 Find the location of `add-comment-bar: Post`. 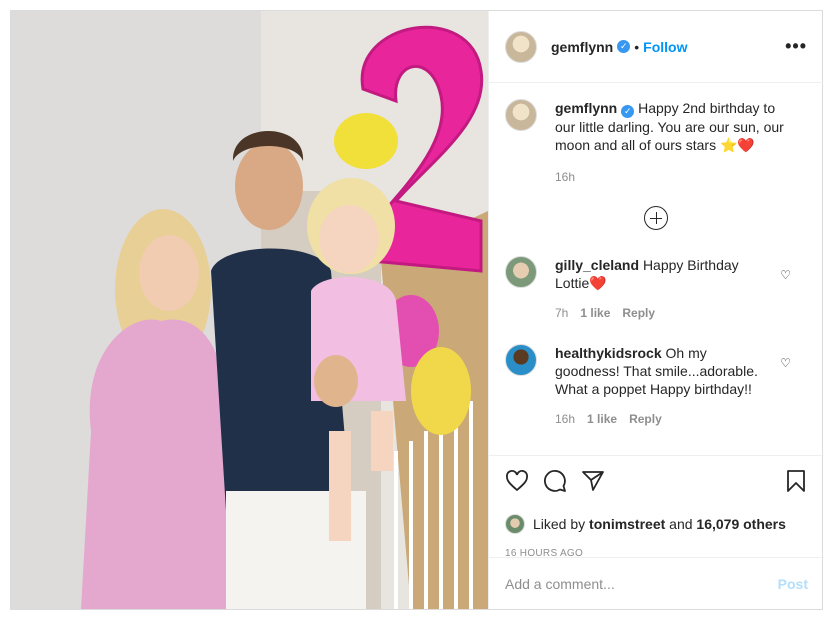

add-comment-bar: Post is located at coordinates (656, 583).